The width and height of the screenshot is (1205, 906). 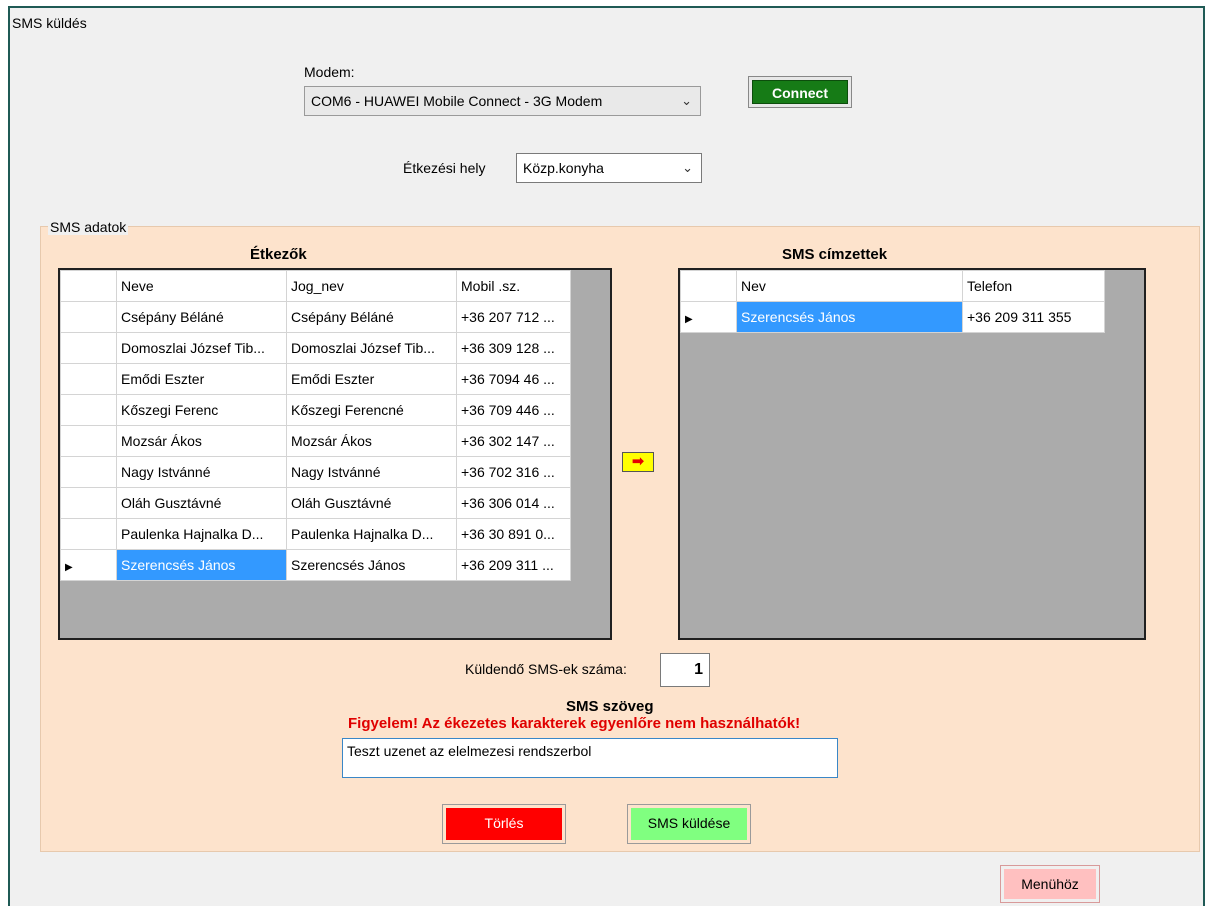 I want to click on send-sms-button: SMS küldése, so click(x=689, y=824).